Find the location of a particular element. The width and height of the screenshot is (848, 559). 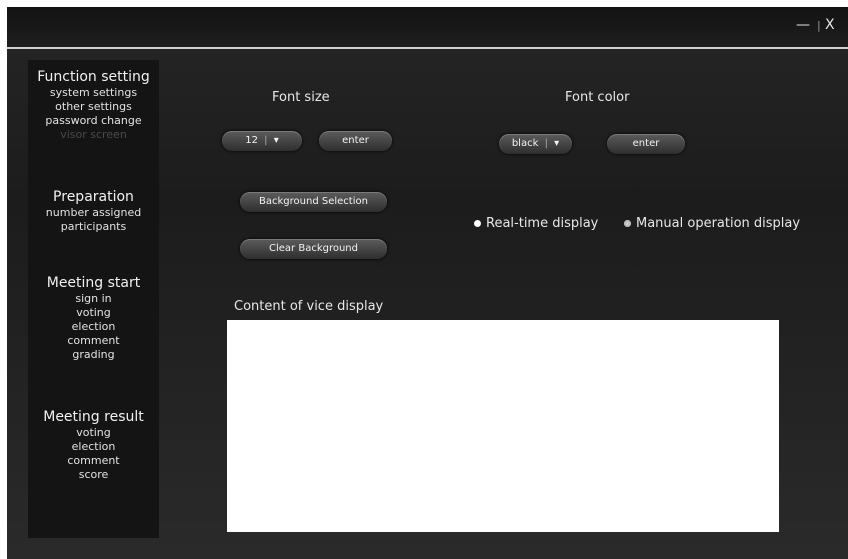

sidebar-item-other-settings: other settings is located at coordinates (93, 107).